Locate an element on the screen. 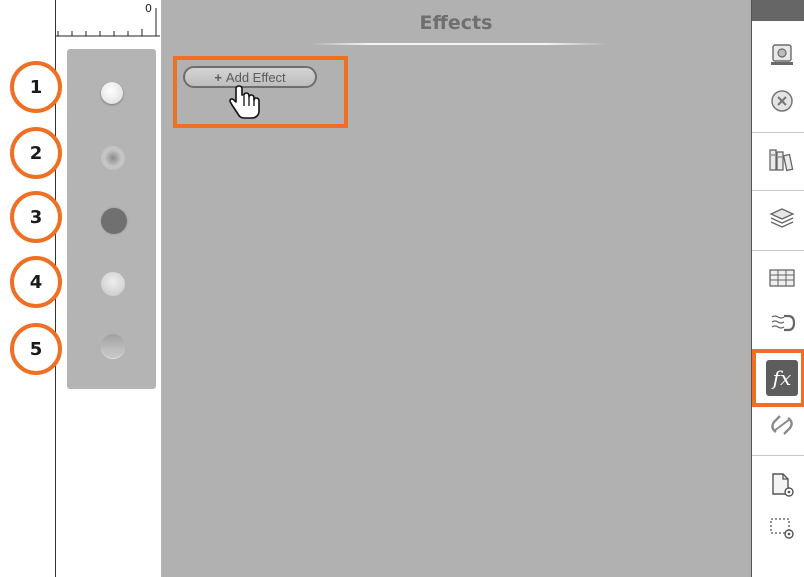 The width and height of the screenshot is (804, 577). grid-icon is located at coordinates (782, 278).